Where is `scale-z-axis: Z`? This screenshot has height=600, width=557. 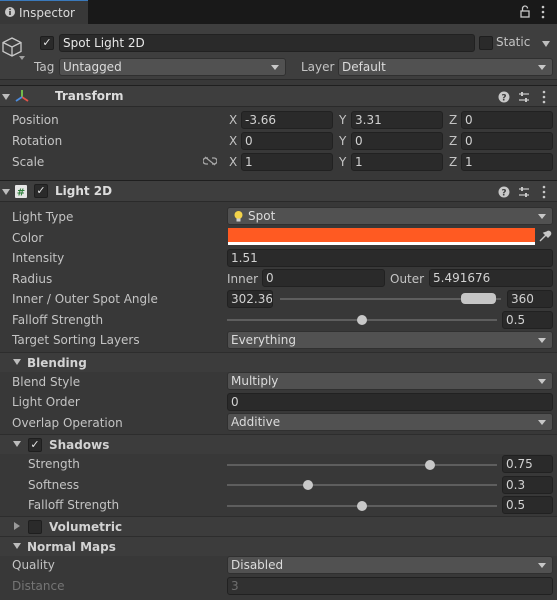
scale-z-axis: Z is located at coordinates (453, 162).